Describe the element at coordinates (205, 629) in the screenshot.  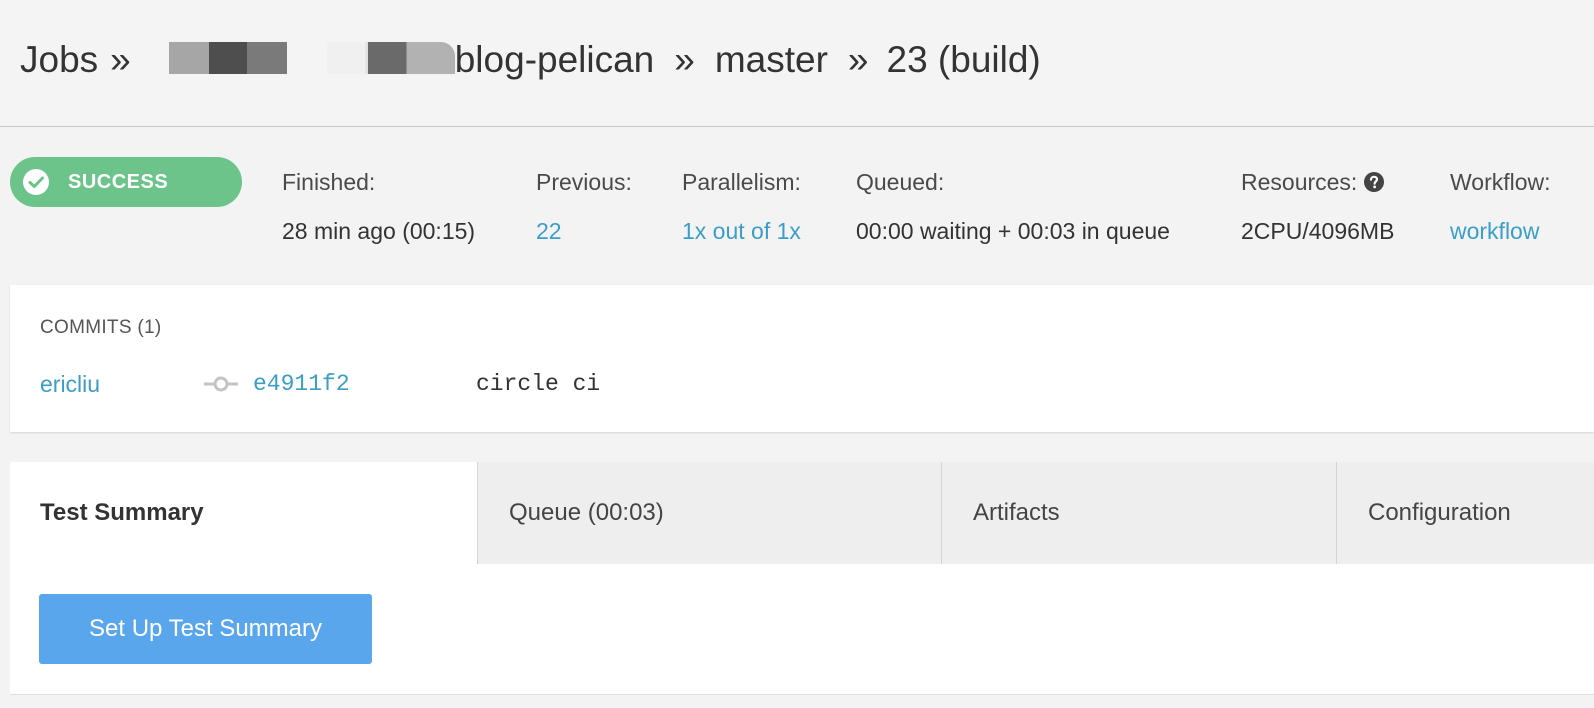
I see `set-up-test-summary-button: Set Up Test Summary` at that location.